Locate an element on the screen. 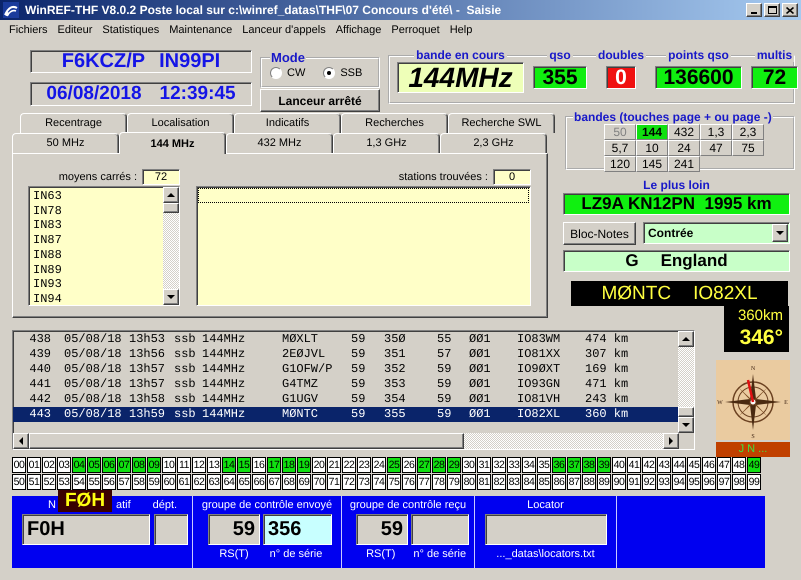 The width and height of the screenshot is (801, 580). dropdown-arrow-button is located at coordinates (780, 233).